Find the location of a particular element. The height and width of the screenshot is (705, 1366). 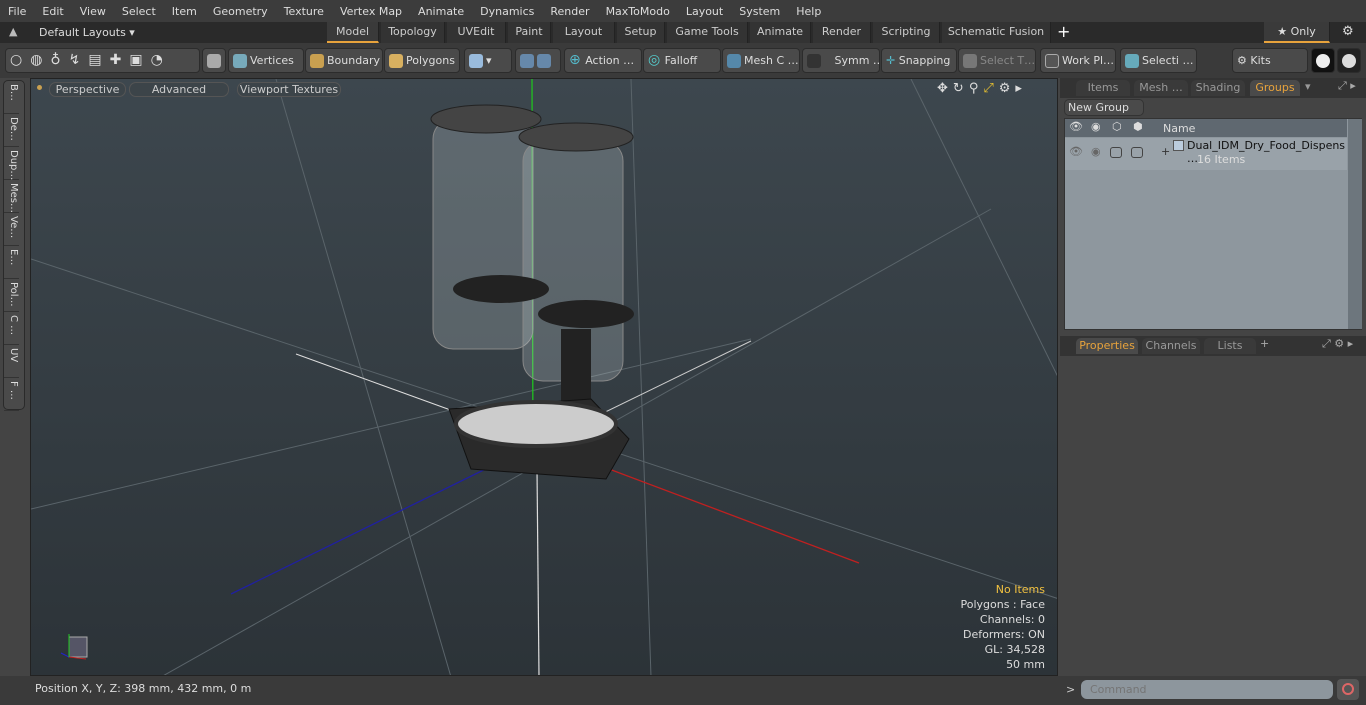

render-icon: ◉ is located at coordinates (1096, 126).